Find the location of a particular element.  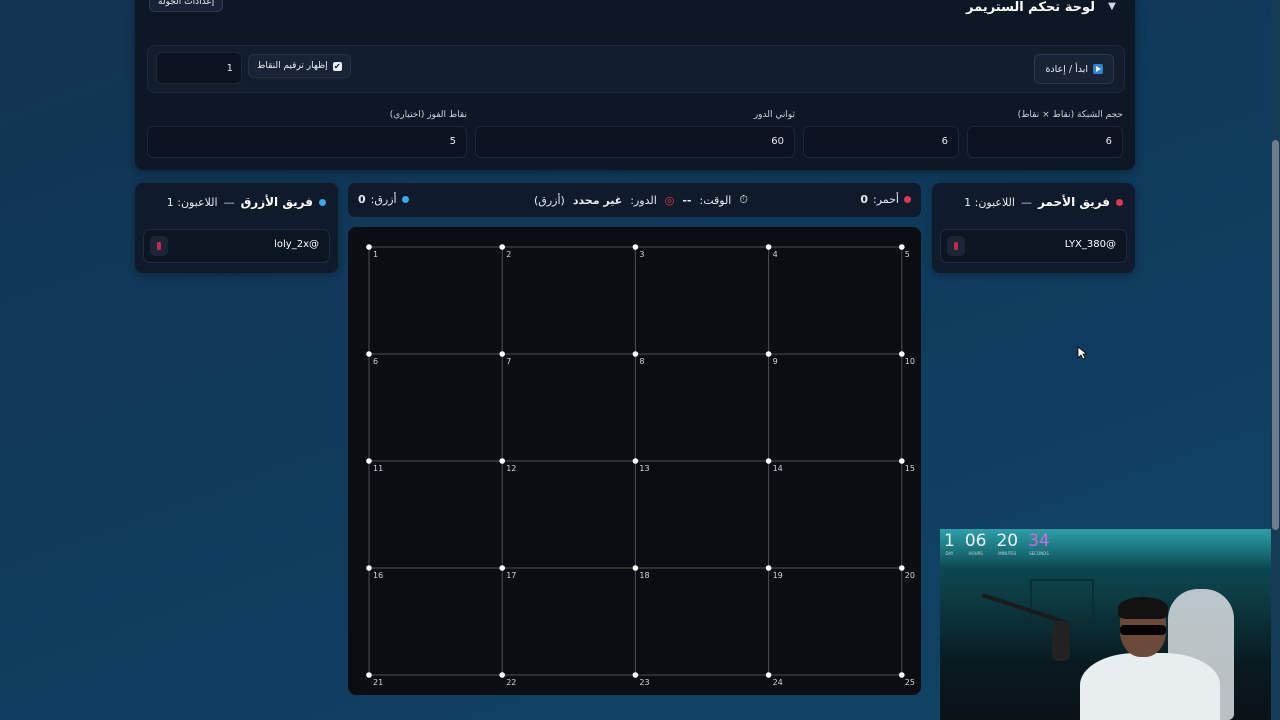

countdown-unit: 06 HOURS is located at coordinates (976, 543).